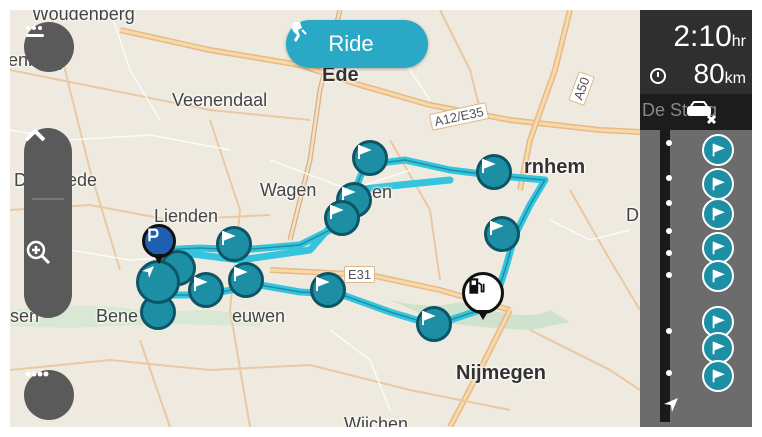 This screenshot has height=437, width=762. What do you see at coordinates (259, 316) in the screenshot?
I see `place-beneden-leeuwen-b: euwen` at bounding box center [259, 316].